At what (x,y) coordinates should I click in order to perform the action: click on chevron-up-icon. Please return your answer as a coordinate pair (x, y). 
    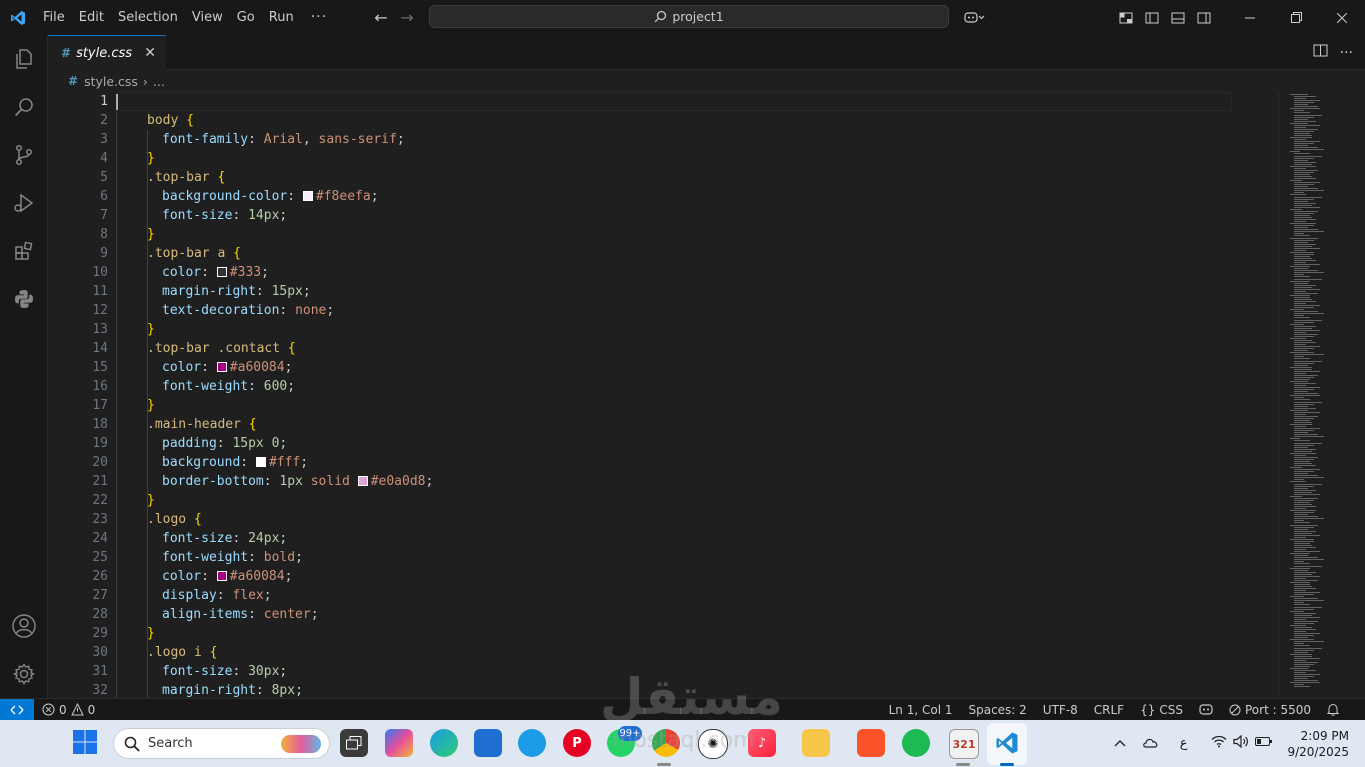
    Looking at the image, I should click on (1120, 743).